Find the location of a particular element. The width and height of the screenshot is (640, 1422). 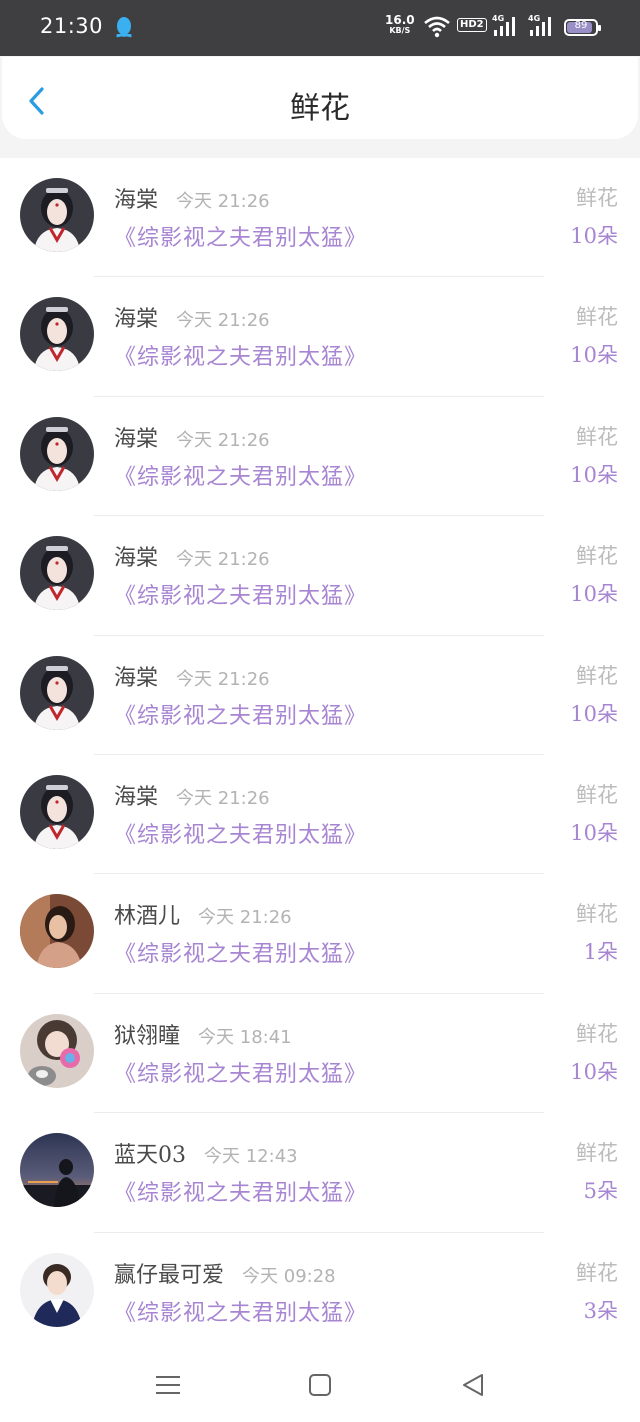

send-time: 今天 12:43 is located at coordinates (251, 1157).